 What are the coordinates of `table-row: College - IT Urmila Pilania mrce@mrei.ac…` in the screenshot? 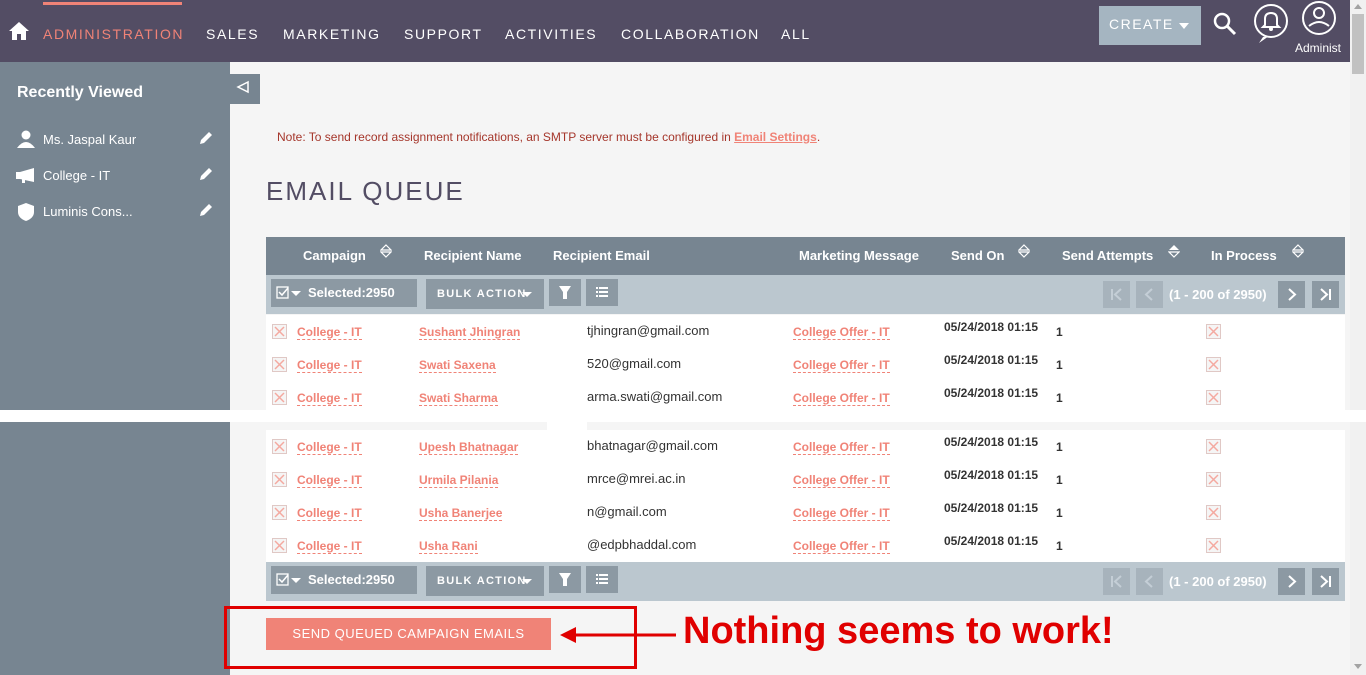 It's located at (805, 479).